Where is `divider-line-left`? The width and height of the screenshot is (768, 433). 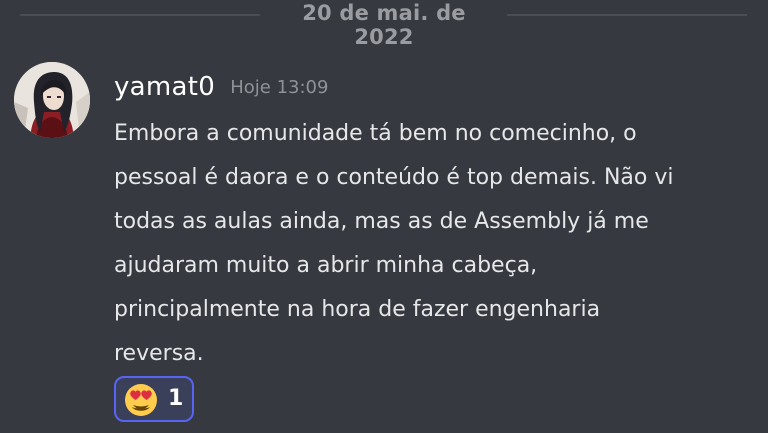
divider-line-left is located at coordinates (140, 15).